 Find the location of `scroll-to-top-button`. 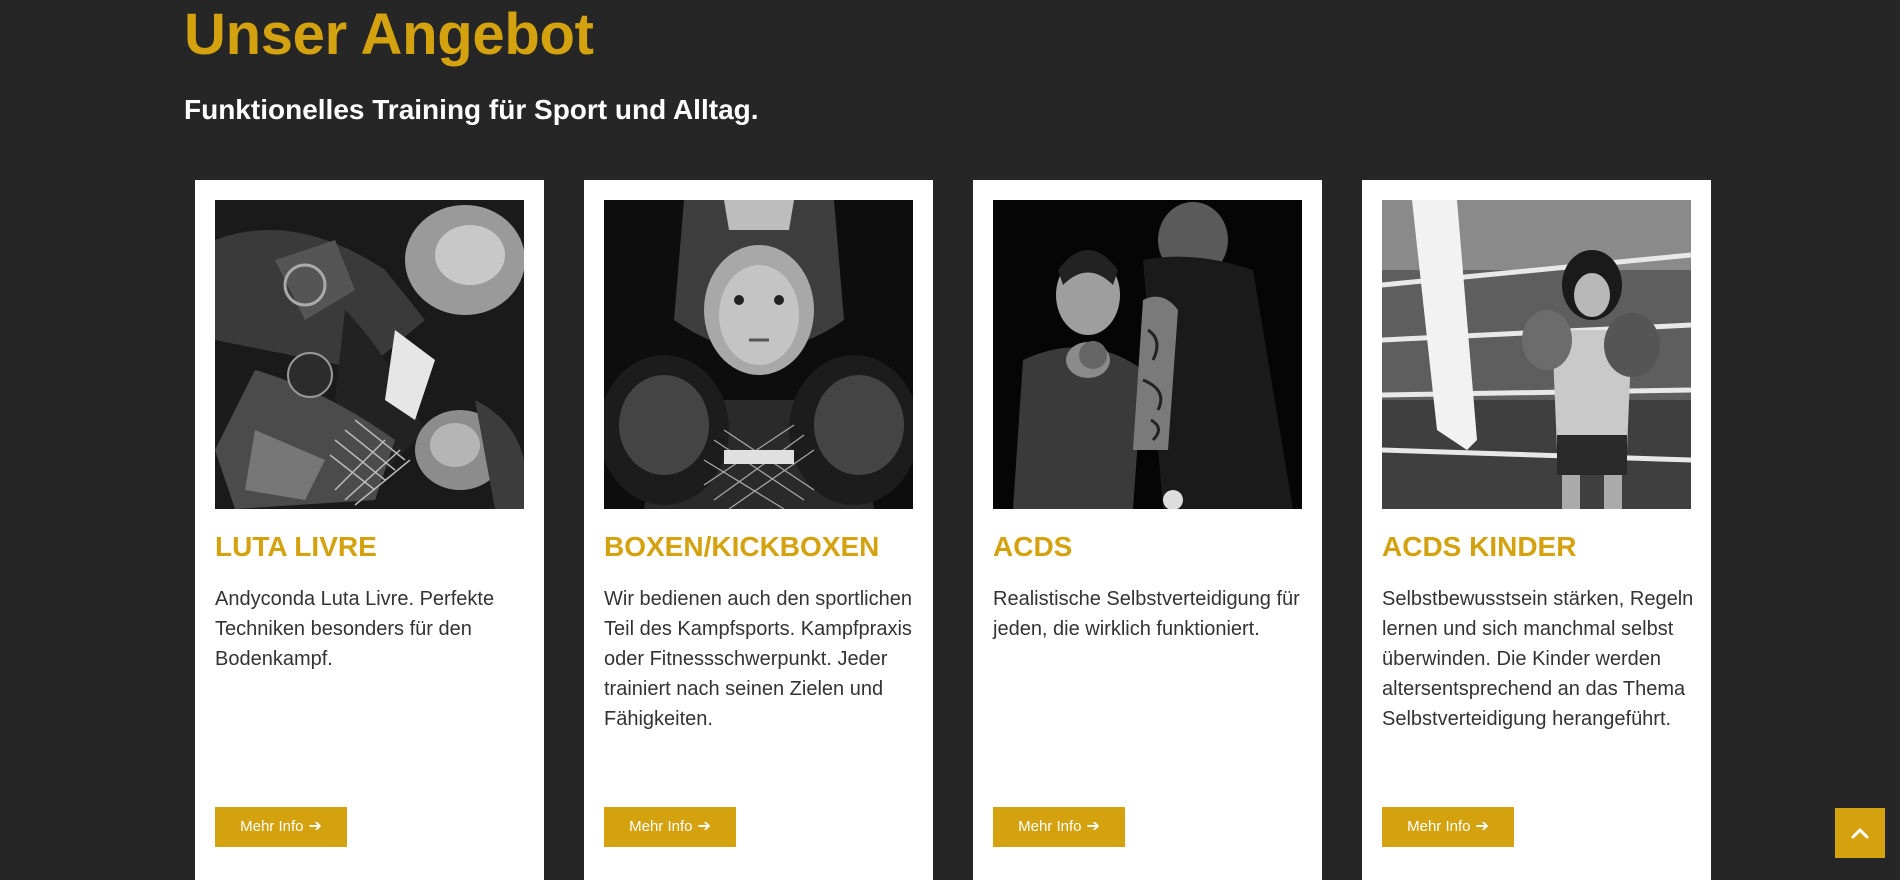

scroll-to-top-button is located at coordinates (1860, 833).